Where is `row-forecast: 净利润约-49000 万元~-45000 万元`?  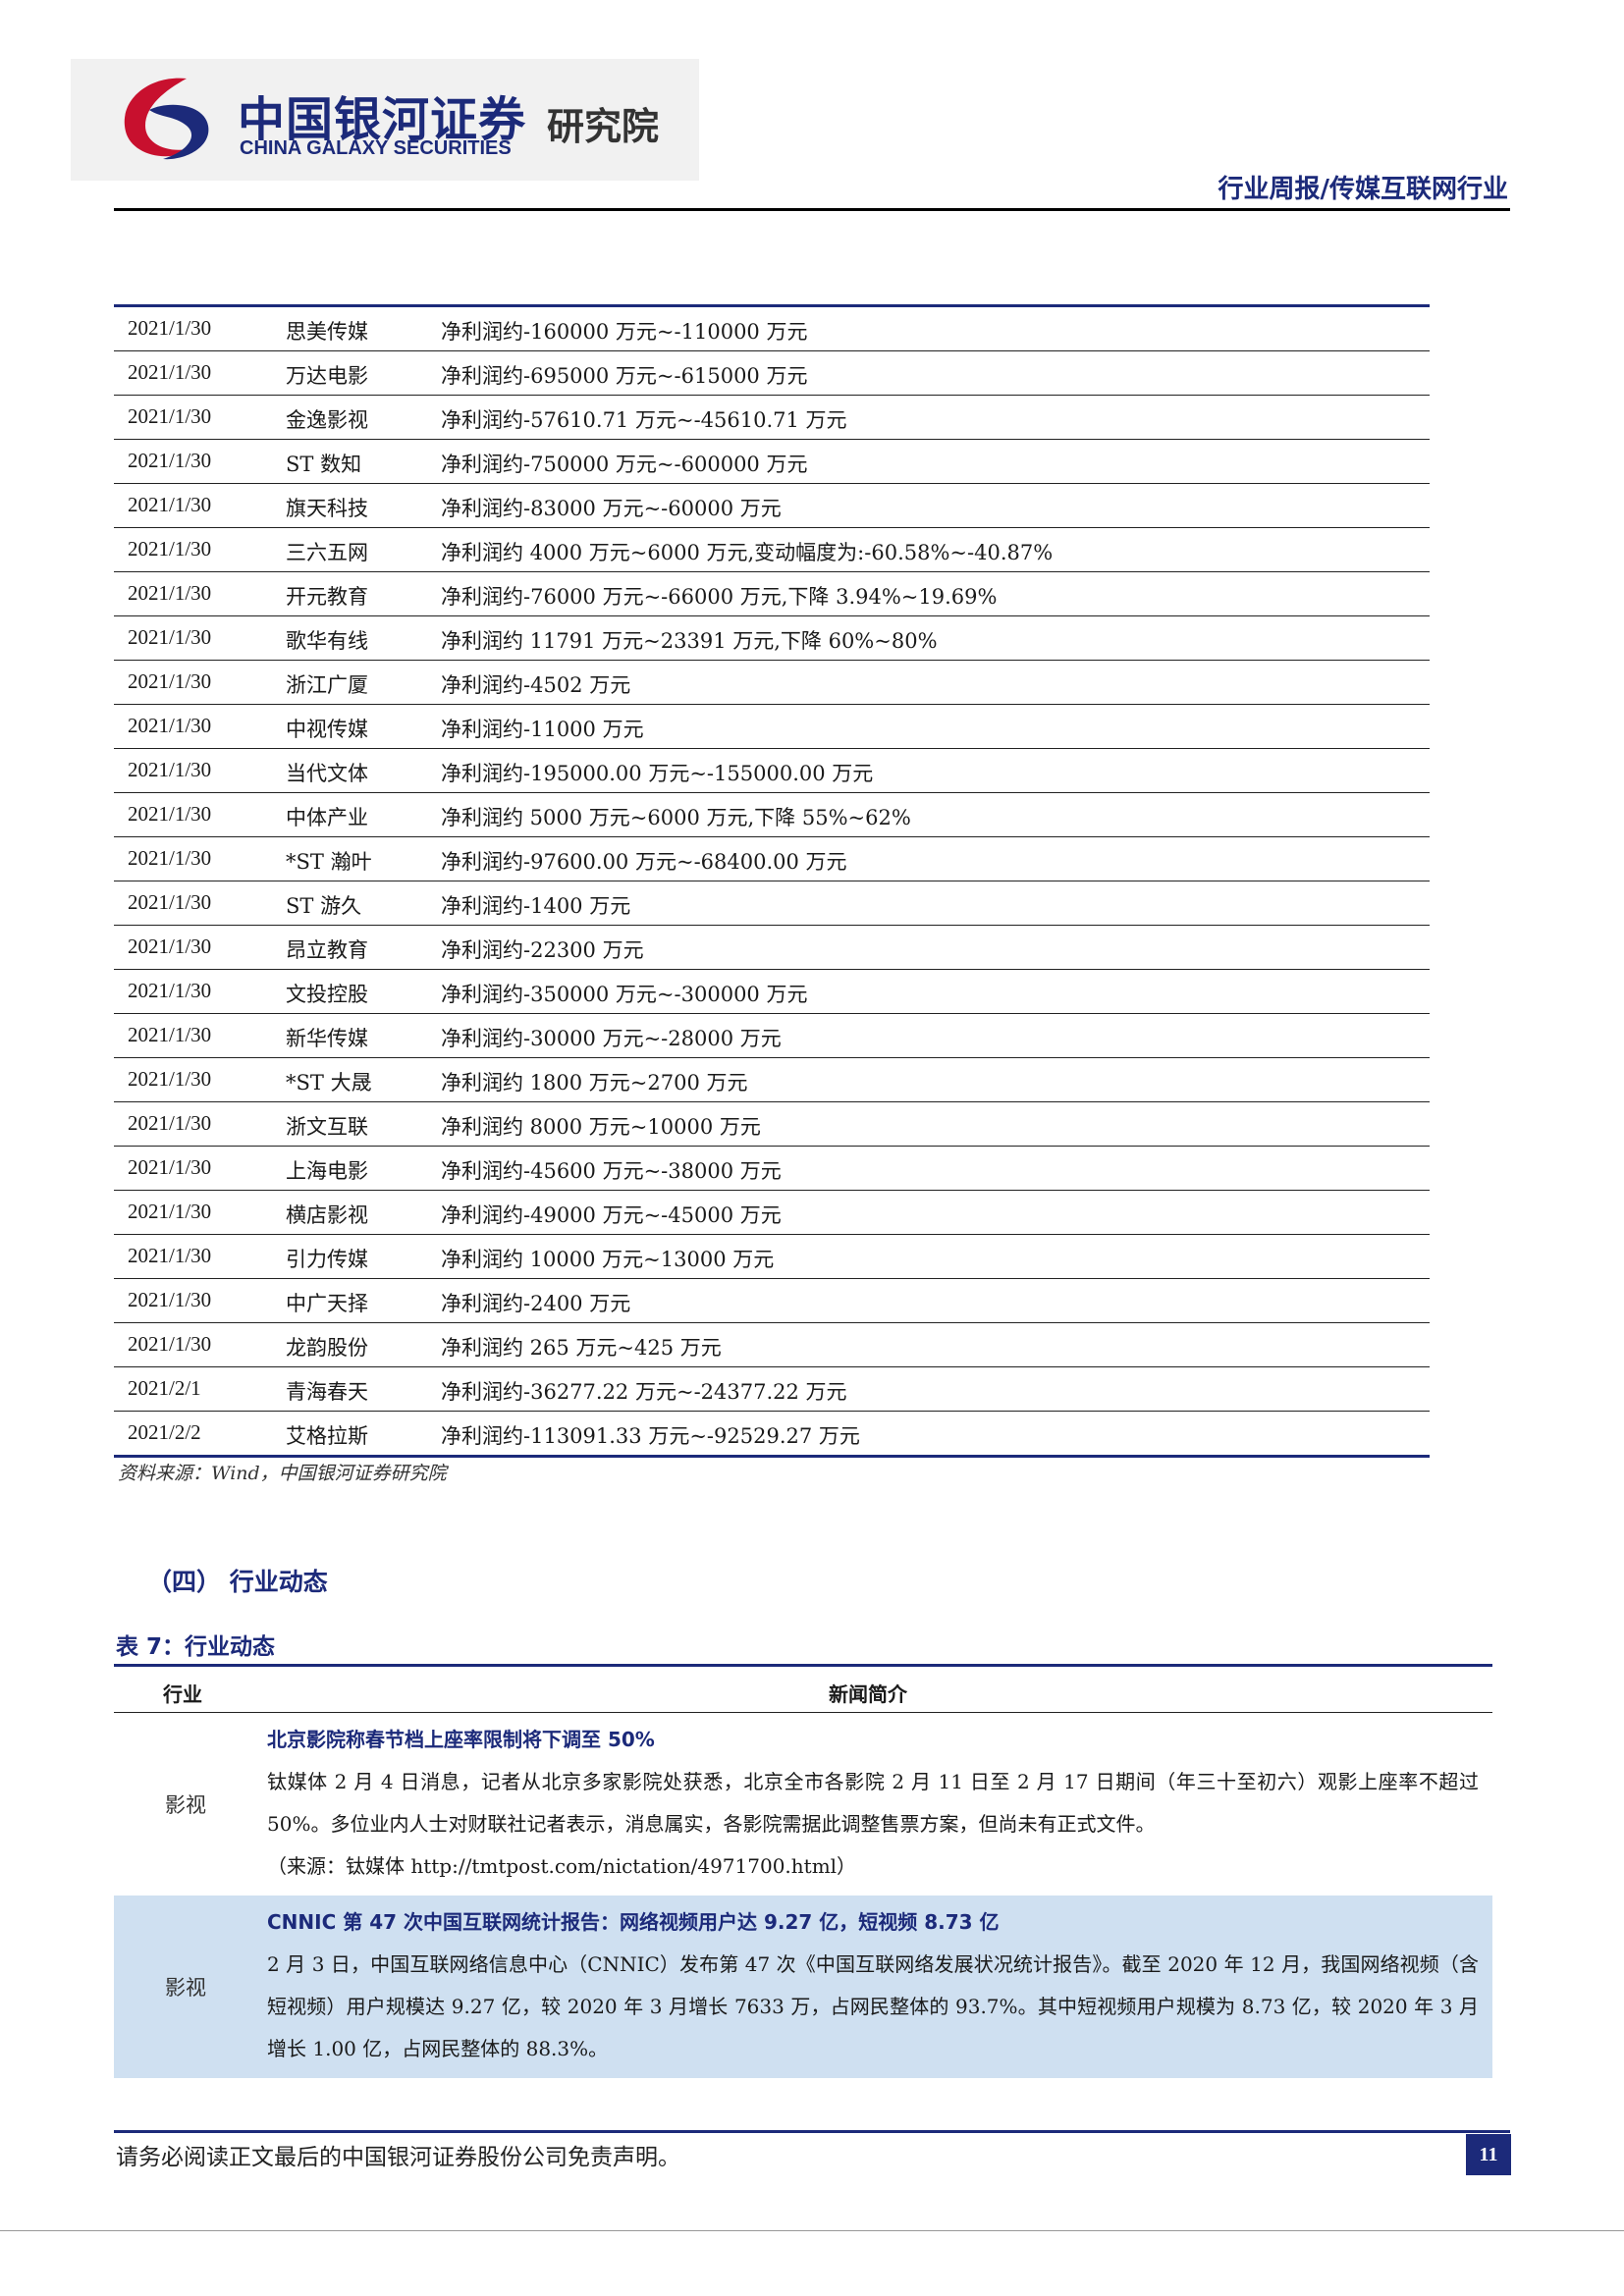
row-forecast: 净利润约-49000 万元~-45000 万元 is located at coordinates (611, 1215).